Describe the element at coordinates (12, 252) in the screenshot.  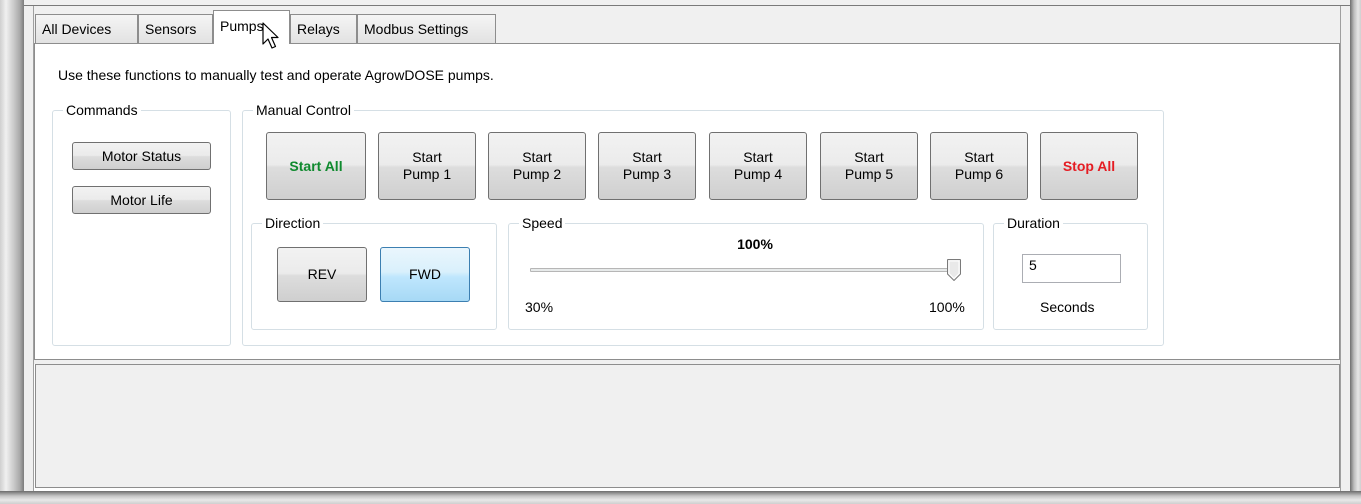
I see `window-frame-left` at that location.